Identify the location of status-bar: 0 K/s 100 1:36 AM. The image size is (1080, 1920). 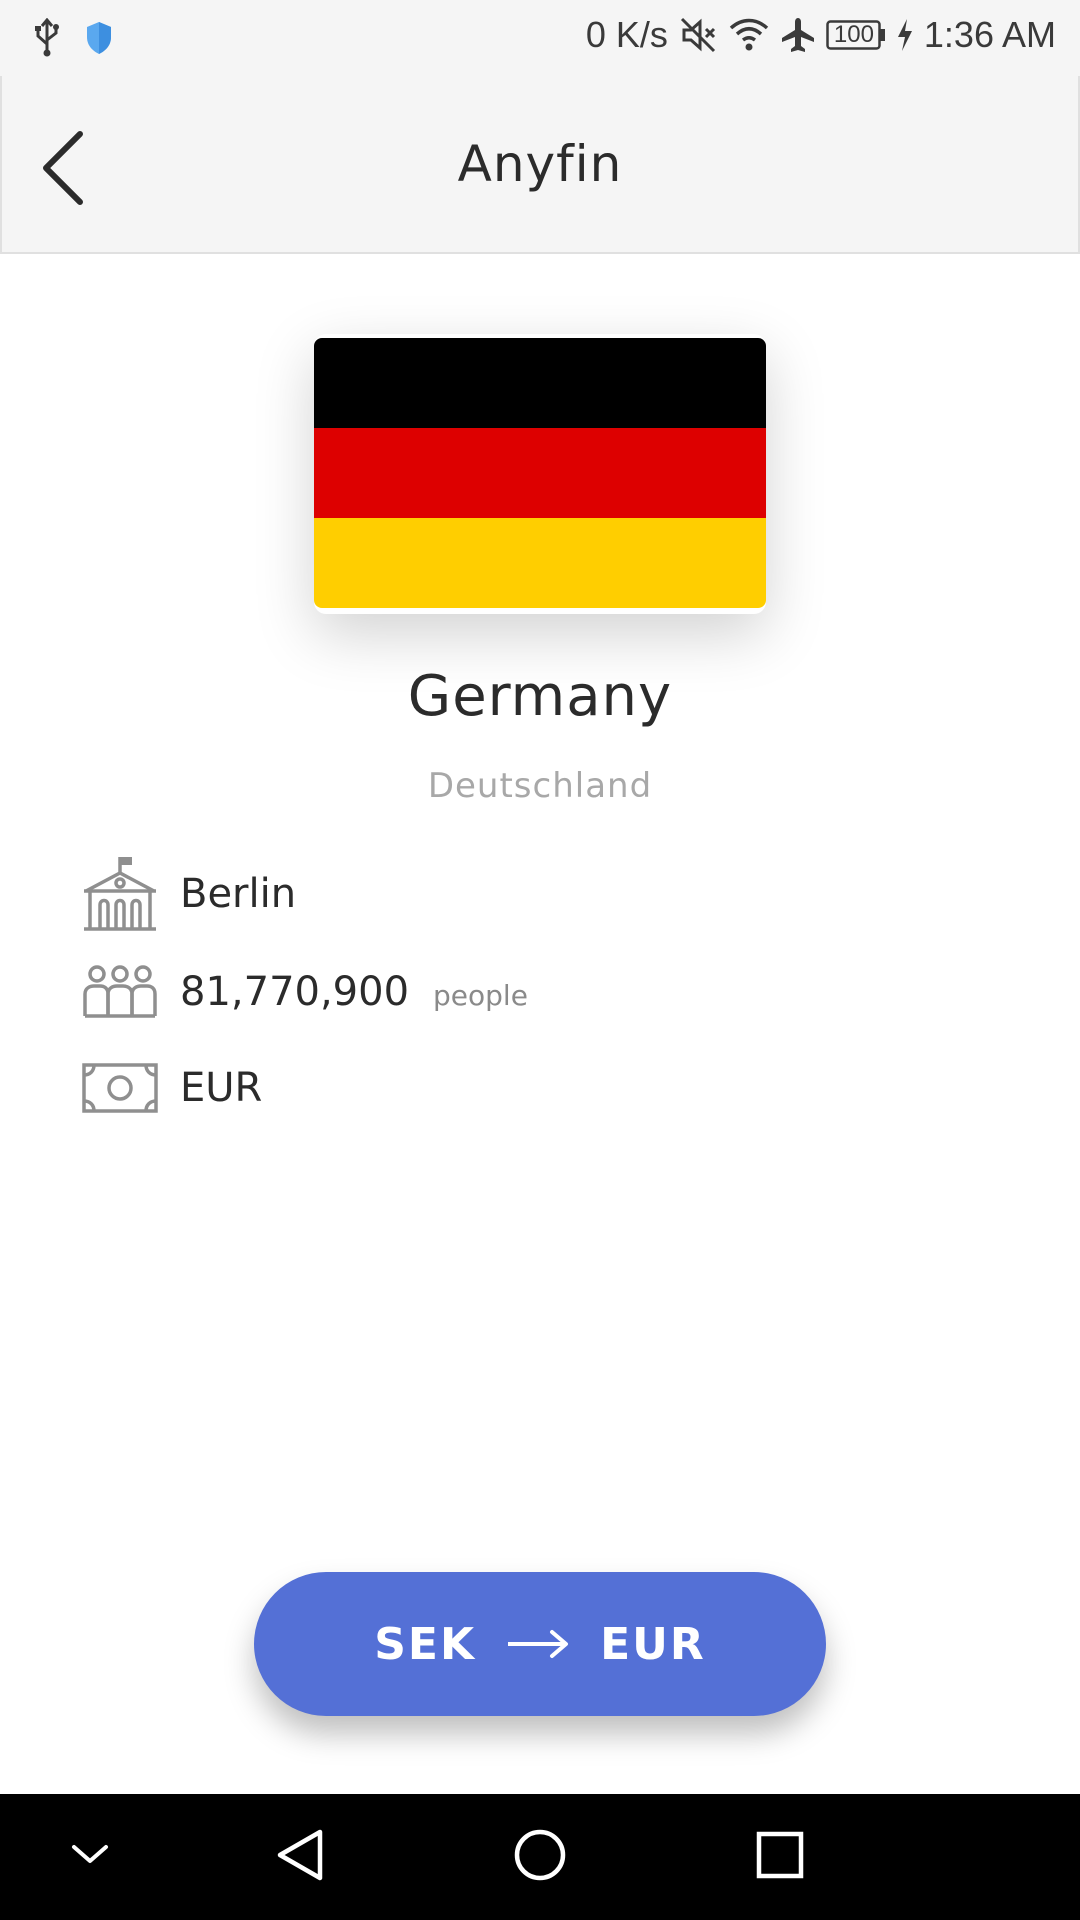
(540, 38).